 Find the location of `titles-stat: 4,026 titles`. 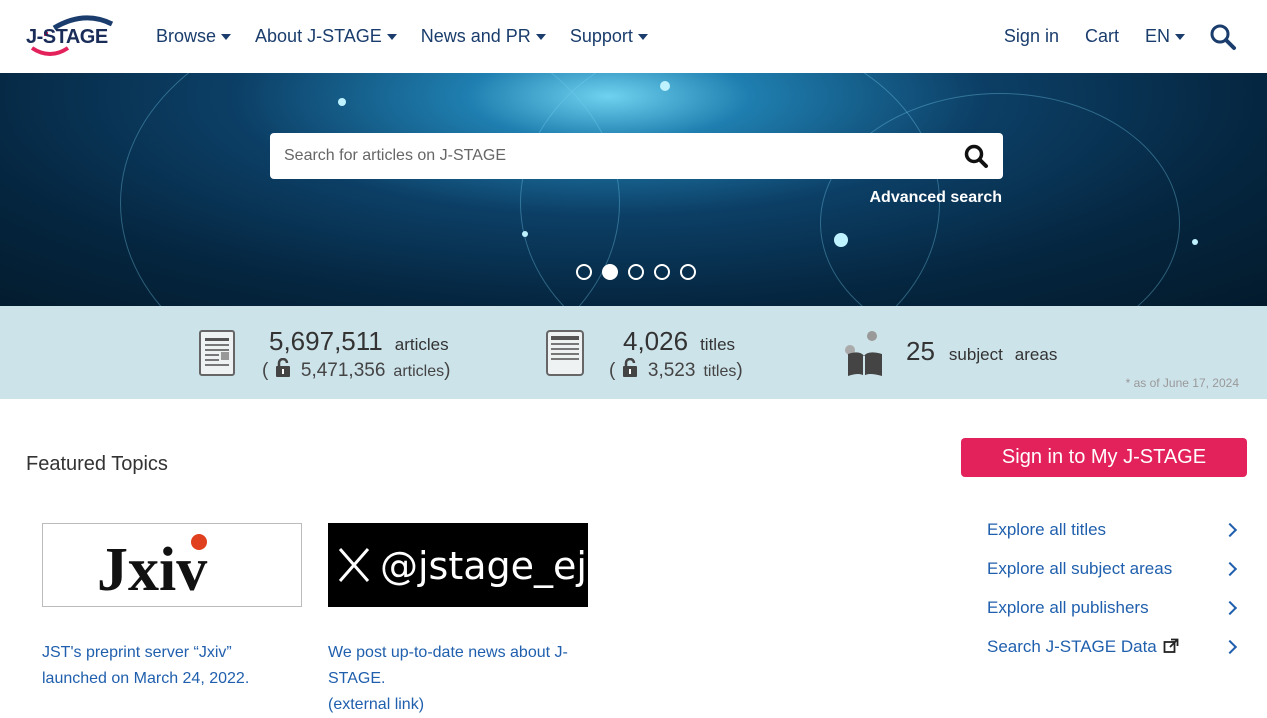

titles-stat: 4,026 titles is located at coordinates (679, 341).